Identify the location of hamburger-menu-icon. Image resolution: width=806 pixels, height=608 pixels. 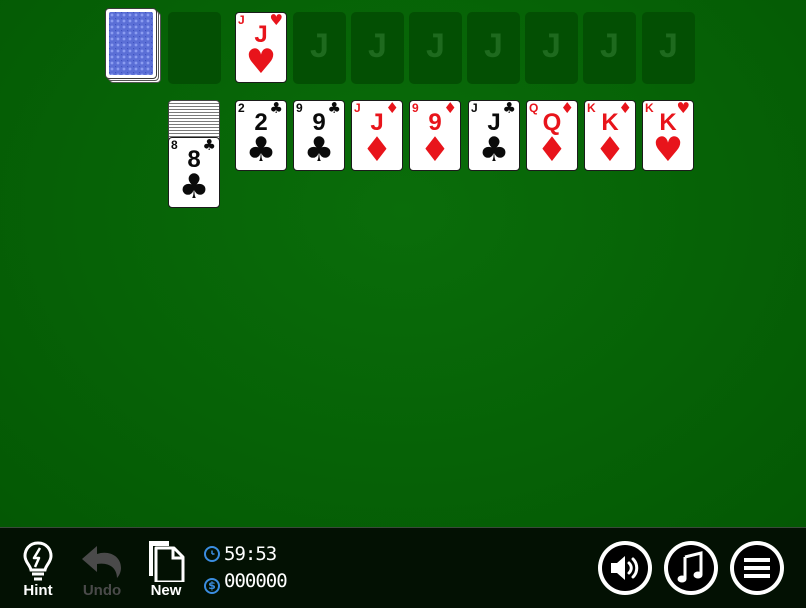
(757, 568).